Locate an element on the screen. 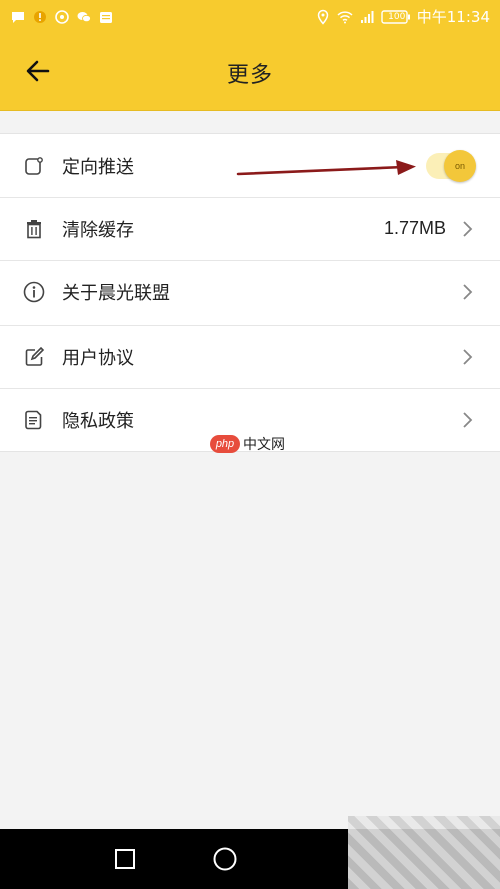 The image size is (500, 889). privacy-policy-label: 隐私政策 is located at coordinates (98, 421).